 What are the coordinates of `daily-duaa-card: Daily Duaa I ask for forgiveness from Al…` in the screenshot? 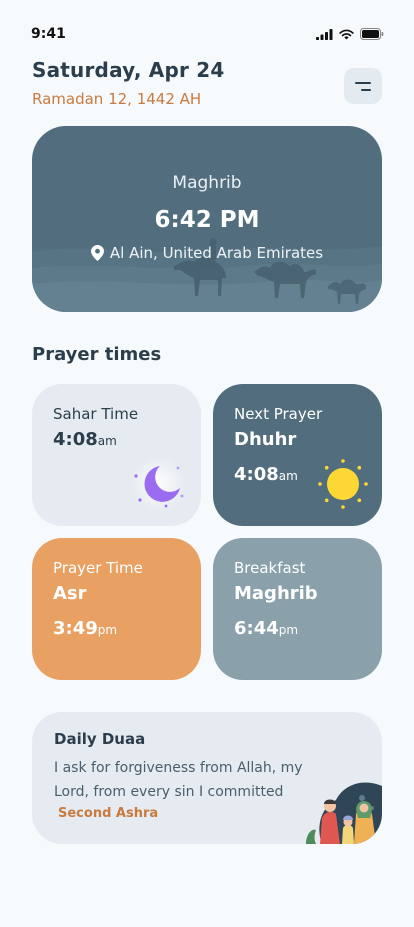 It's located at (207, 778).